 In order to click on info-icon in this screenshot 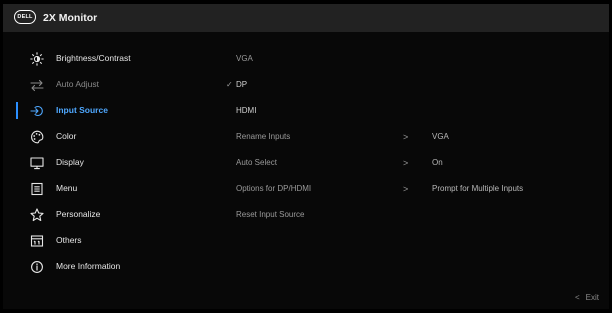, I will do `click(37, 267)`.